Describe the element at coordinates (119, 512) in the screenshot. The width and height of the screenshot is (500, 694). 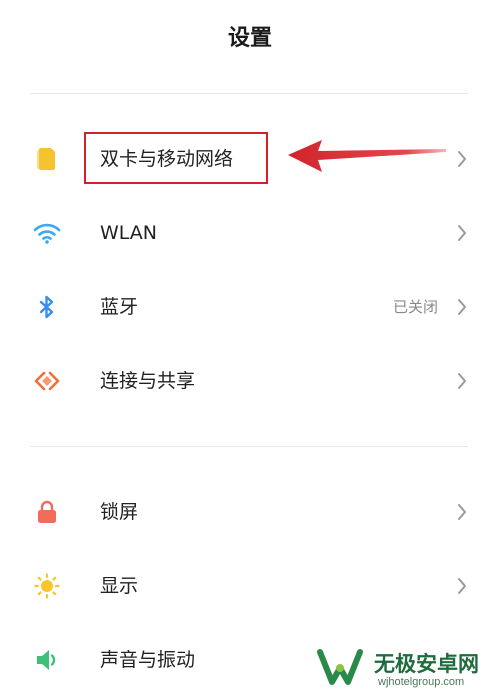
I see `settings-item-label: 锁屏` at that location.